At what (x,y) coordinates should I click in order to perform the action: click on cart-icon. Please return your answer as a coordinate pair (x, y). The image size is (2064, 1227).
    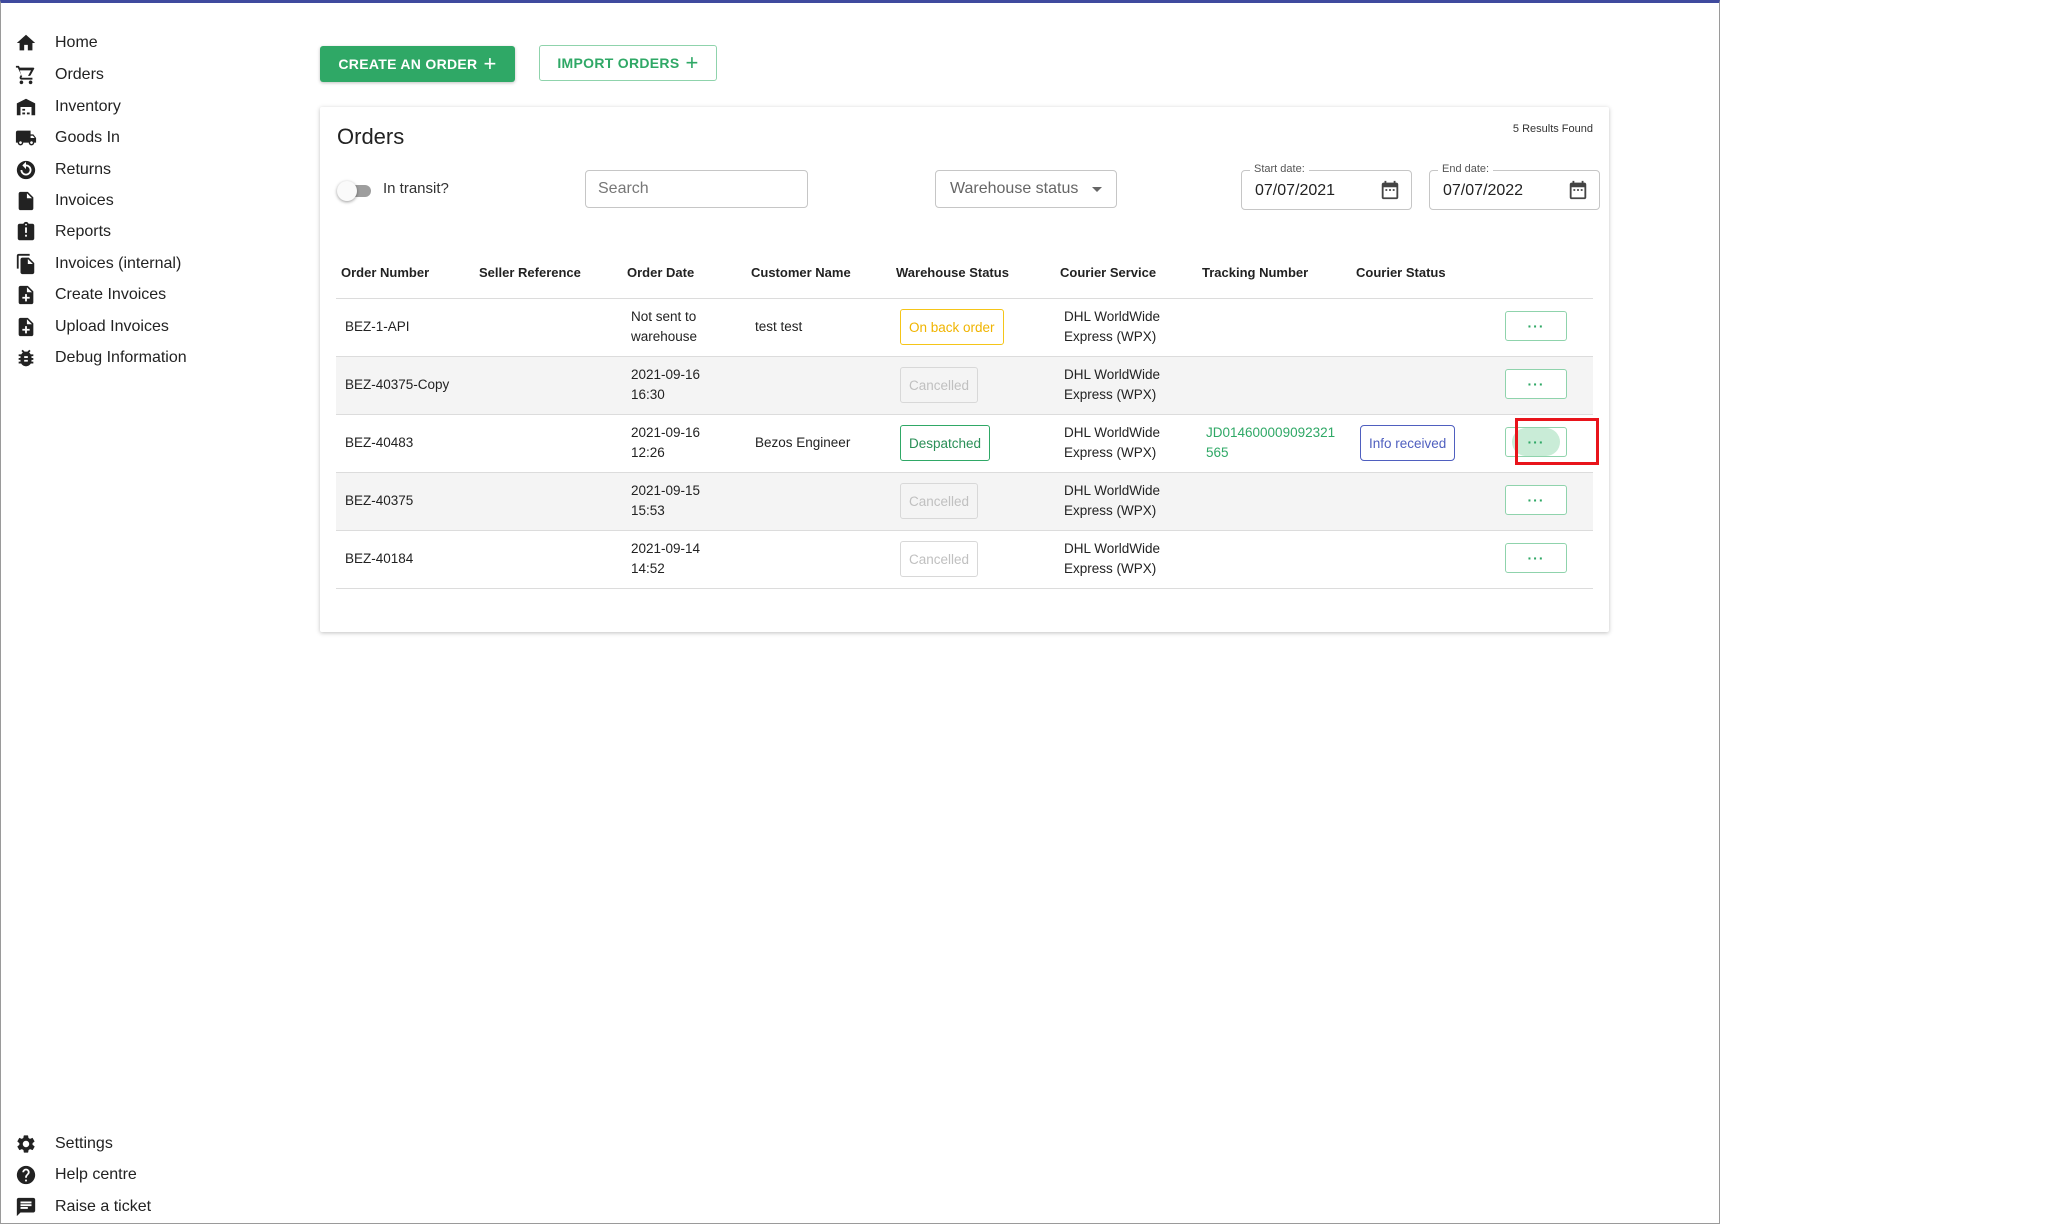
    Looking at the image, I should click on (26, 75).